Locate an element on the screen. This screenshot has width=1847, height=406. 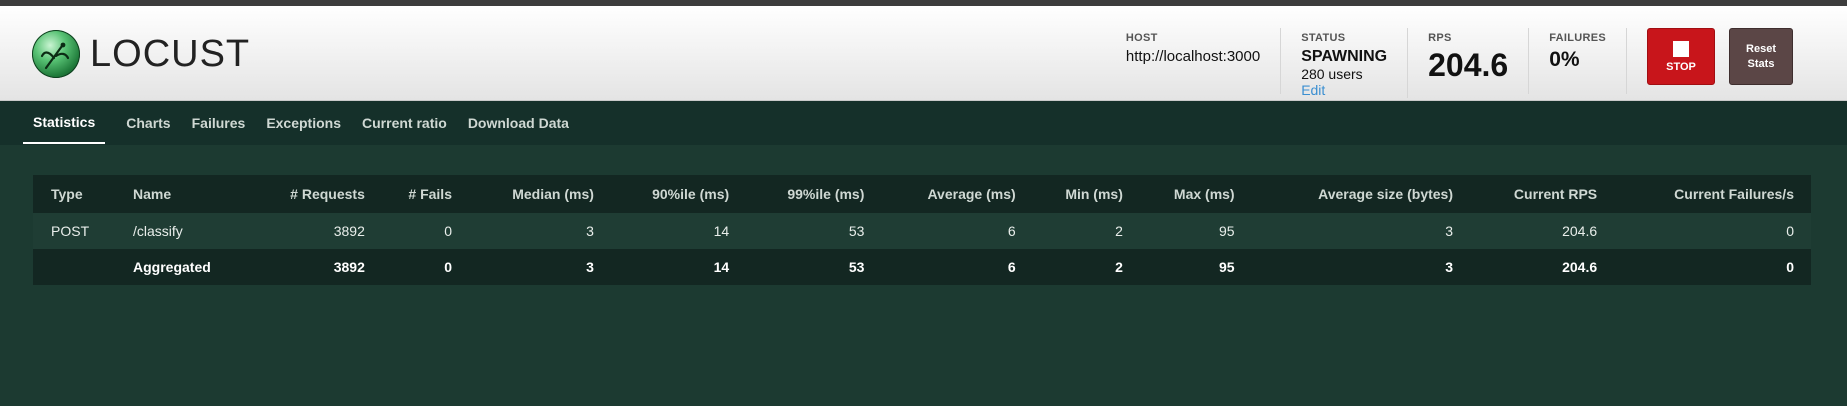
agg-average: 6 is located at coordinates (1011, 267).